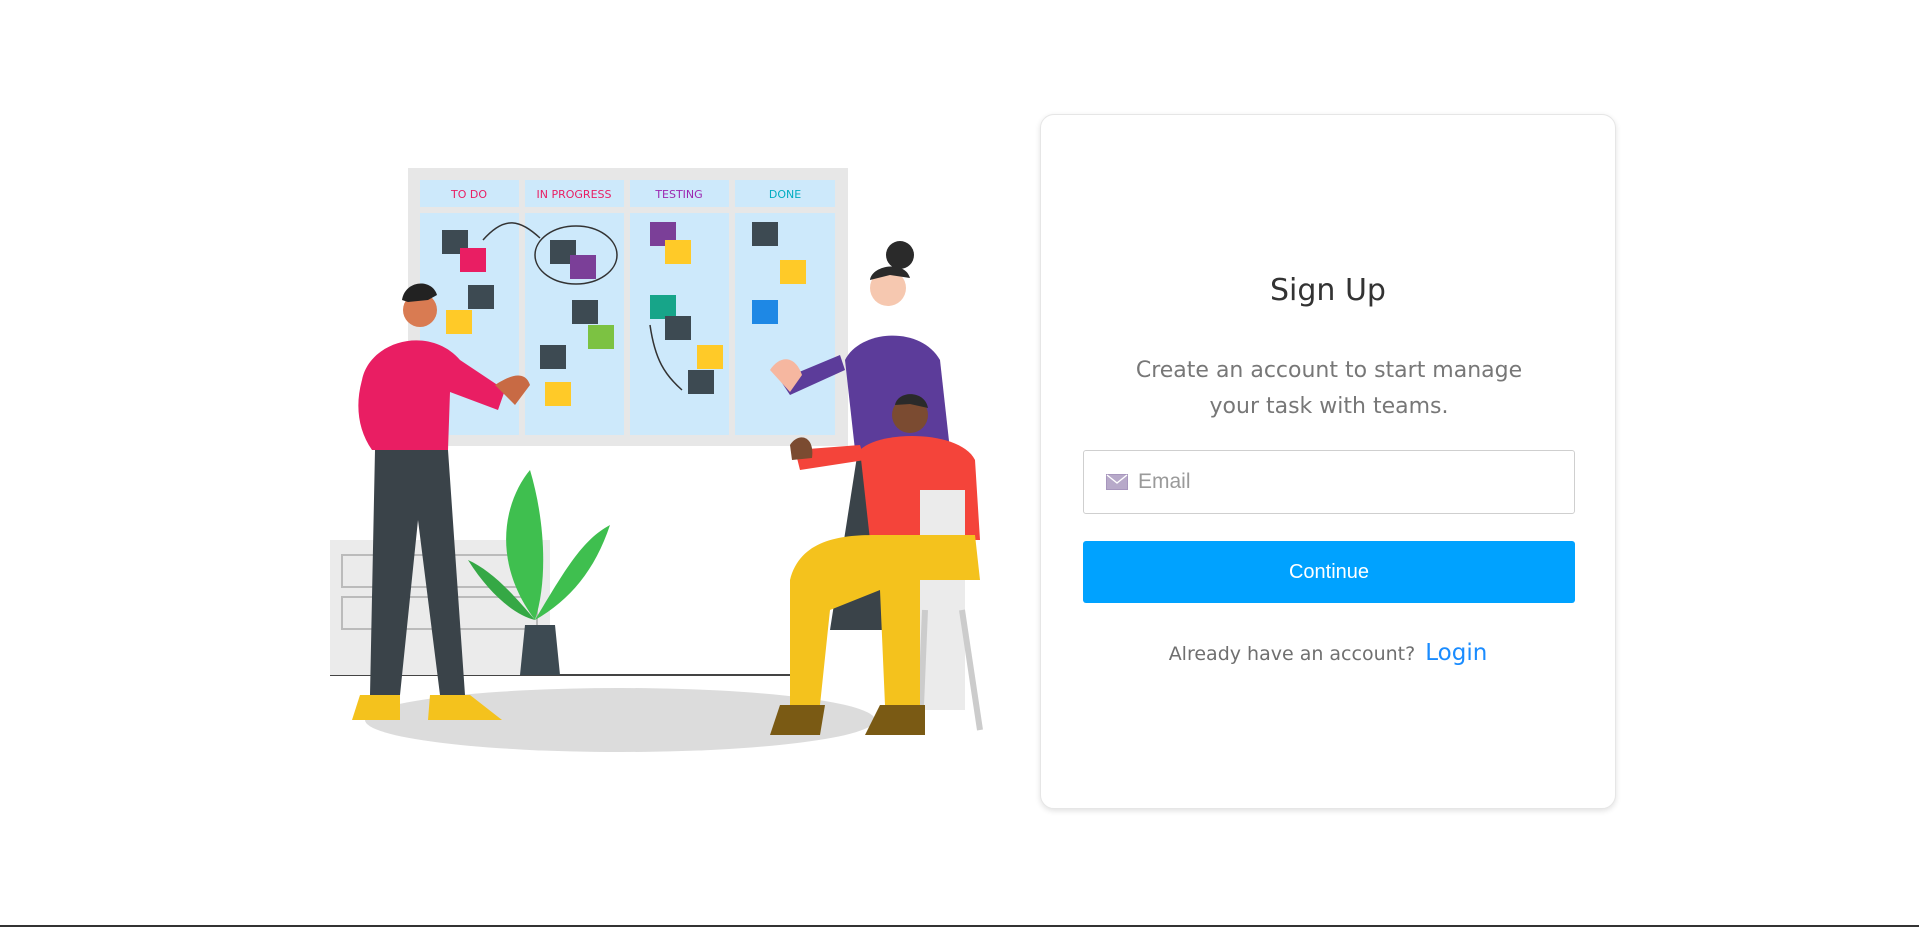 The width and height of the screenshot is (1919, 927). Describe the element at coordinates (1292, 654) in the screenshot. I see `login-prompt: Already have an account?` at that location.